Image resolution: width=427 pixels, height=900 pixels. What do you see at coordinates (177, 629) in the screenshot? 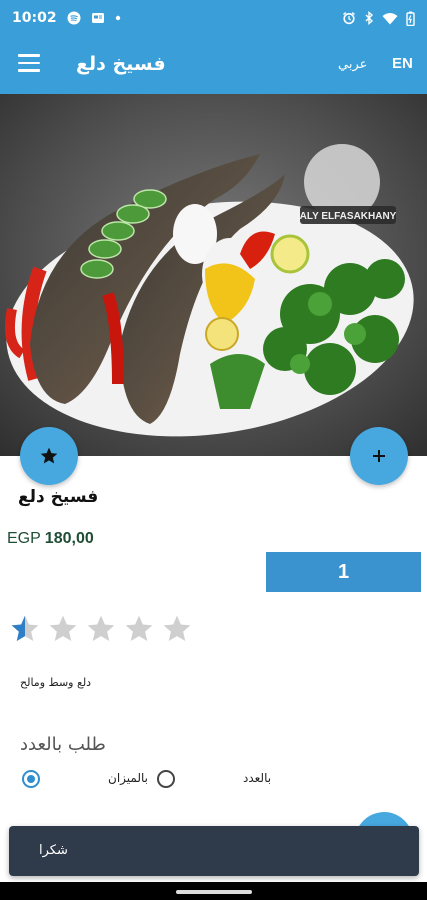
I see `star-5-icon` at bounding box center [177, 629].